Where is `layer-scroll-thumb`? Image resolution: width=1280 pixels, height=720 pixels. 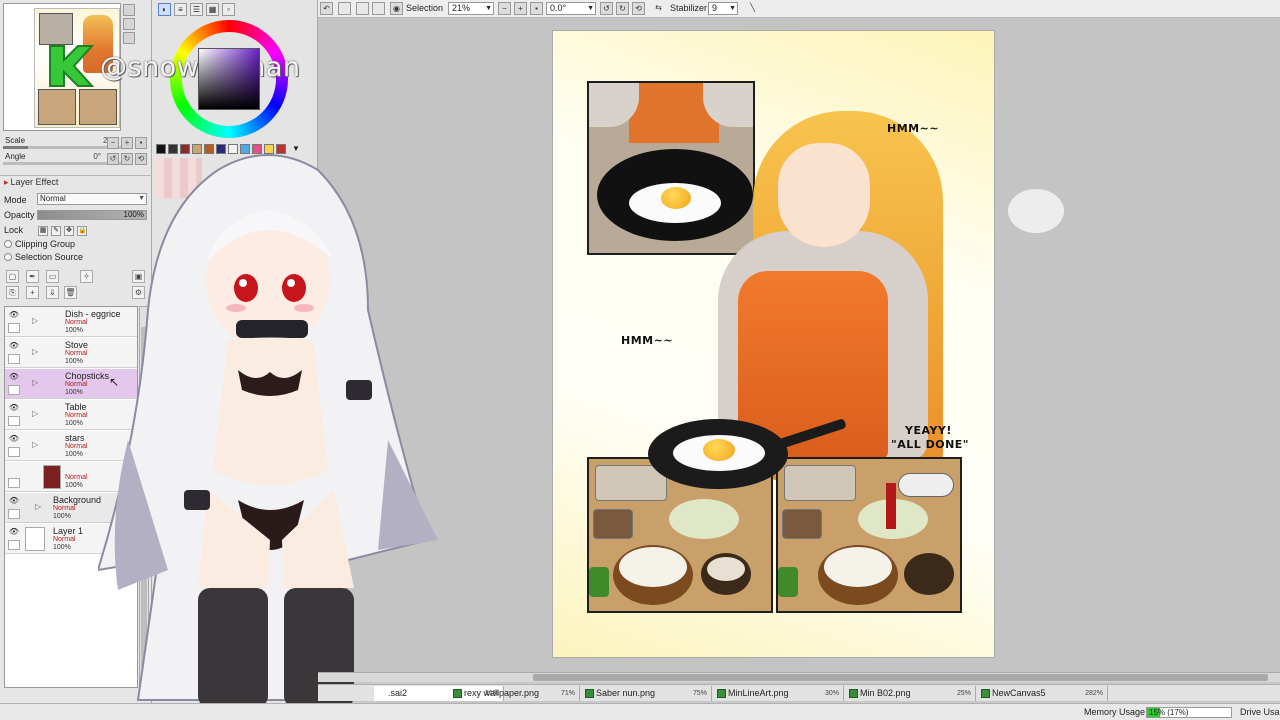 layer-scroll-thumb is located at coordinates (144, 497).